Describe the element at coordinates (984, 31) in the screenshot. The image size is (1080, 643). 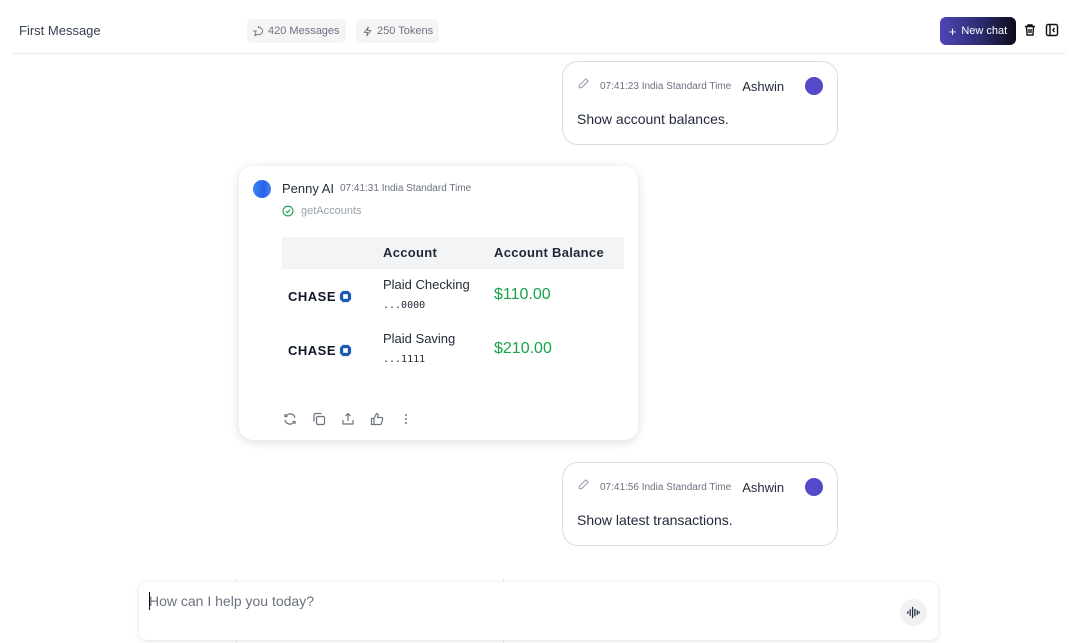
I see `new-chat-label: New chat` at that location.